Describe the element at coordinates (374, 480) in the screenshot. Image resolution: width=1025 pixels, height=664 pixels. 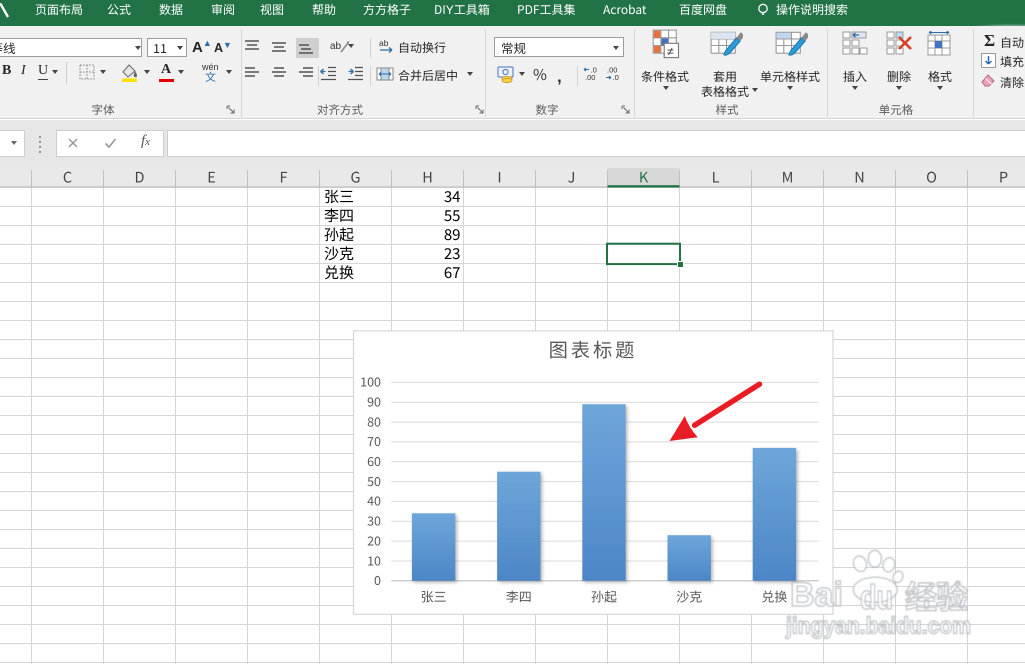
I see `svg-text: 50` at that location.